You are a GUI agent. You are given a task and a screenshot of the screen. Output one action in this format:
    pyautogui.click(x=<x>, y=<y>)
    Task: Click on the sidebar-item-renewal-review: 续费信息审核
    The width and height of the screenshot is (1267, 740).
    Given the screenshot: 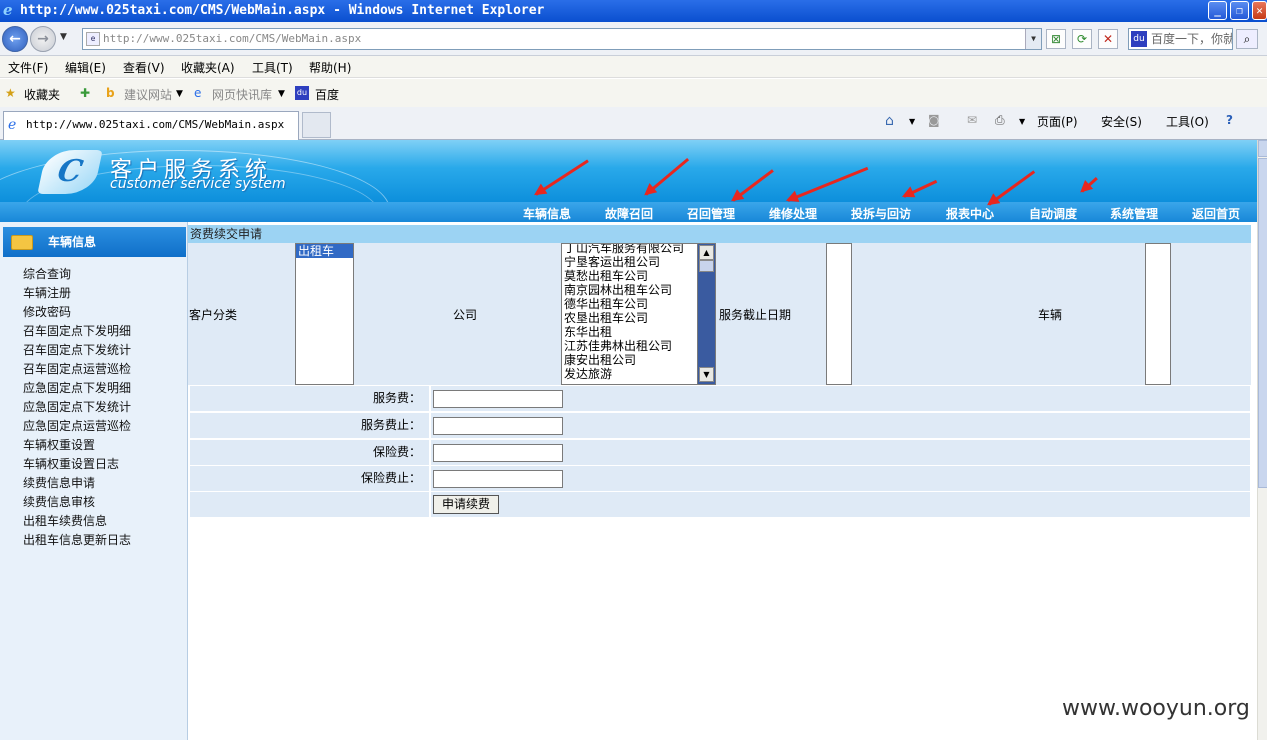 What is the action you would take?
    pyautogui.click(x=77, y=502)
    